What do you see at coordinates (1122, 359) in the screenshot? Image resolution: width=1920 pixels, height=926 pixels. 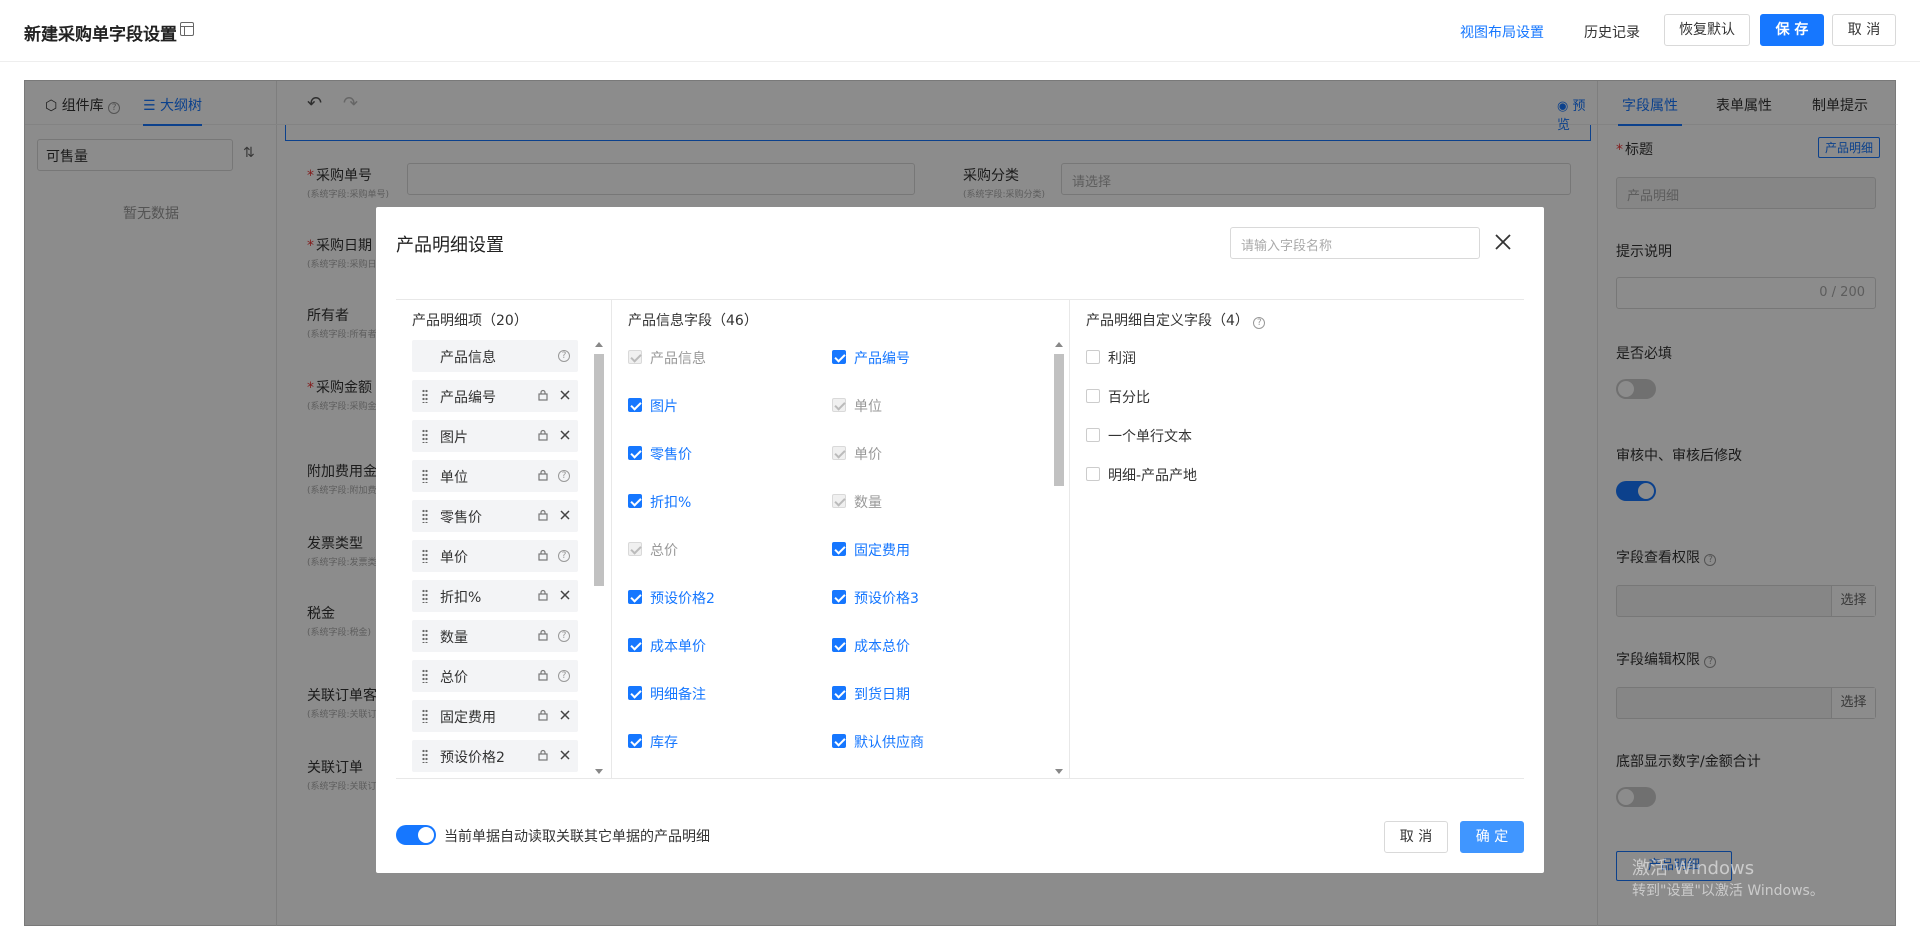 I see `custom-field-label: 利润` at bounding box center [1122, 359].